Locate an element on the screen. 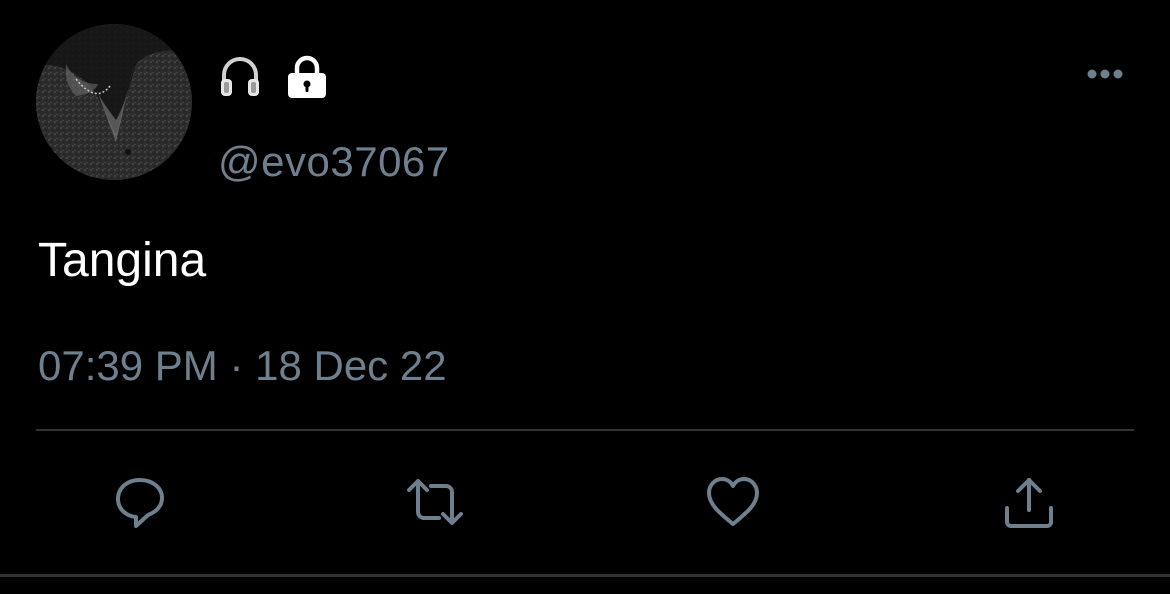  name-icons is located at coordinates (274, 79).